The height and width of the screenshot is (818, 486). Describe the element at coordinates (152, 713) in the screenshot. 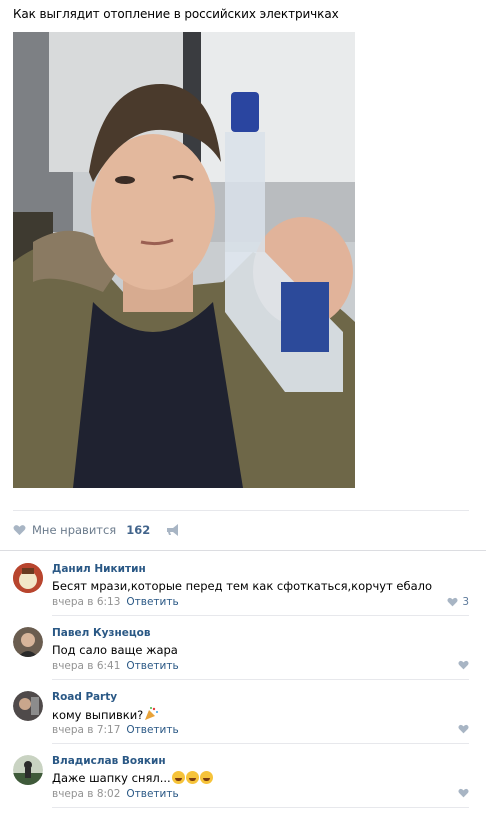

I see `party-popper-icon` at that location.